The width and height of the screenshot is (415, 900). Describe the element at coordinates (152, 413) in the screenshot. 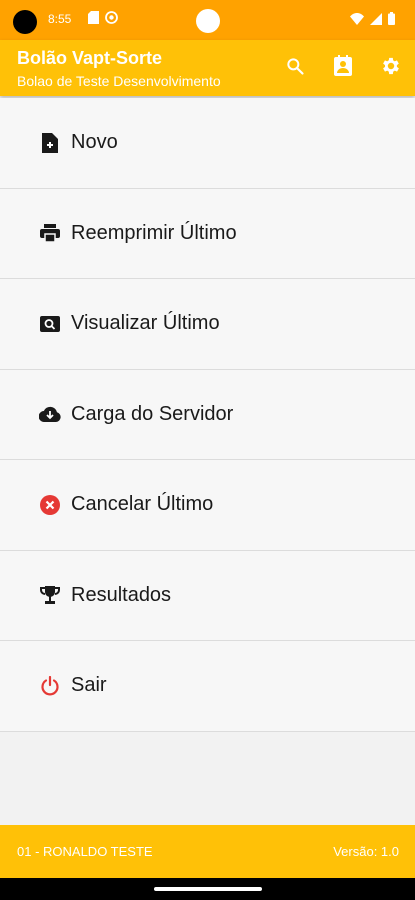

I see `menu-item-label: Carga do Servidor` at that location.